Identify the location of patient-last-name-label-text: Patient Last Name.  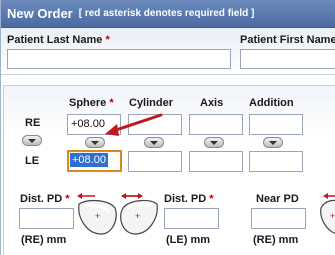
(55, 40).